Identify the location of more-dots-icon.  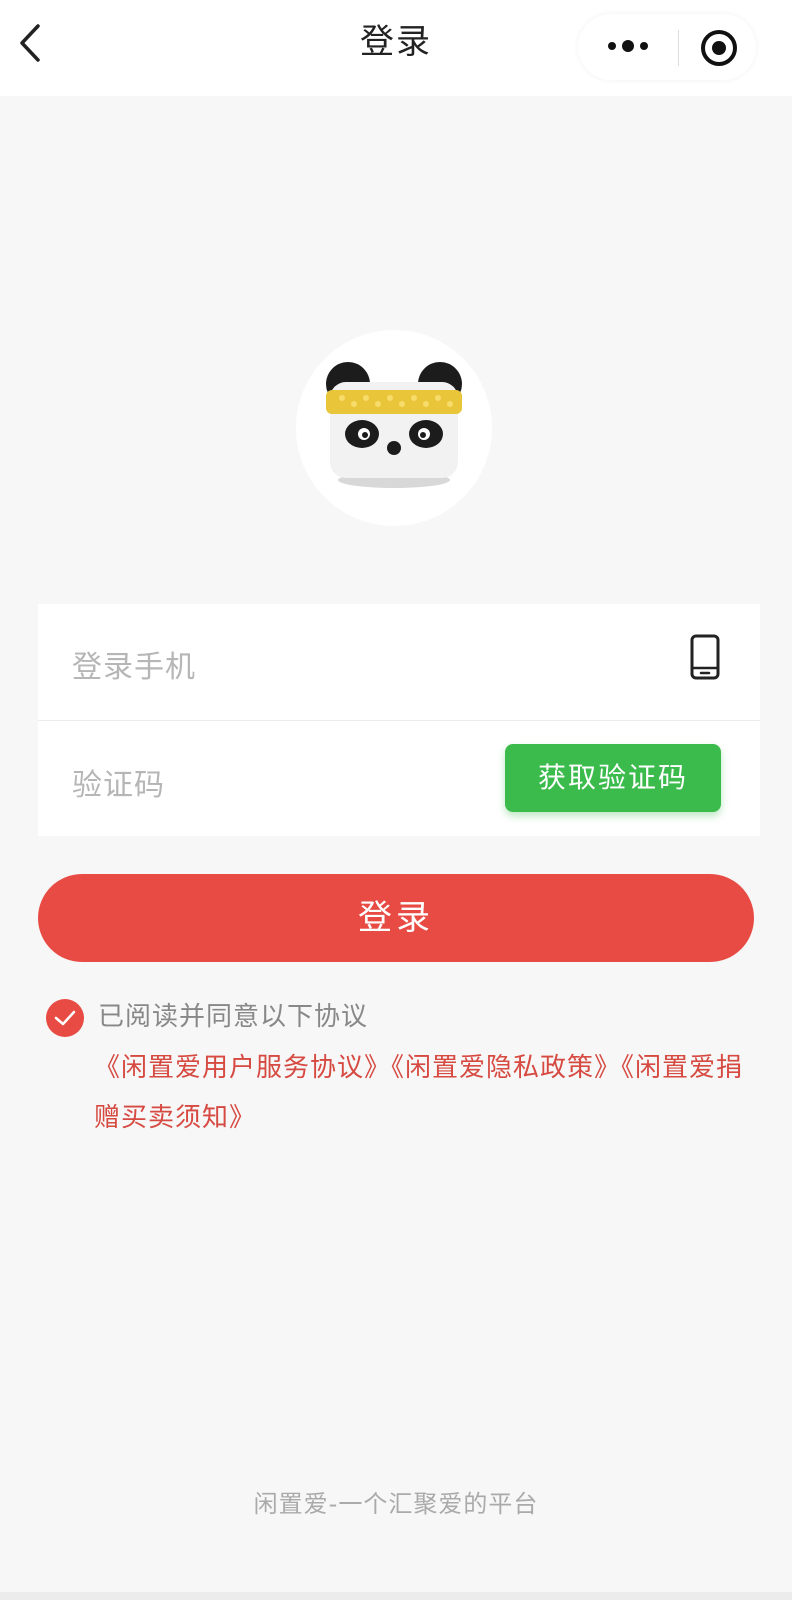
(628, 46).